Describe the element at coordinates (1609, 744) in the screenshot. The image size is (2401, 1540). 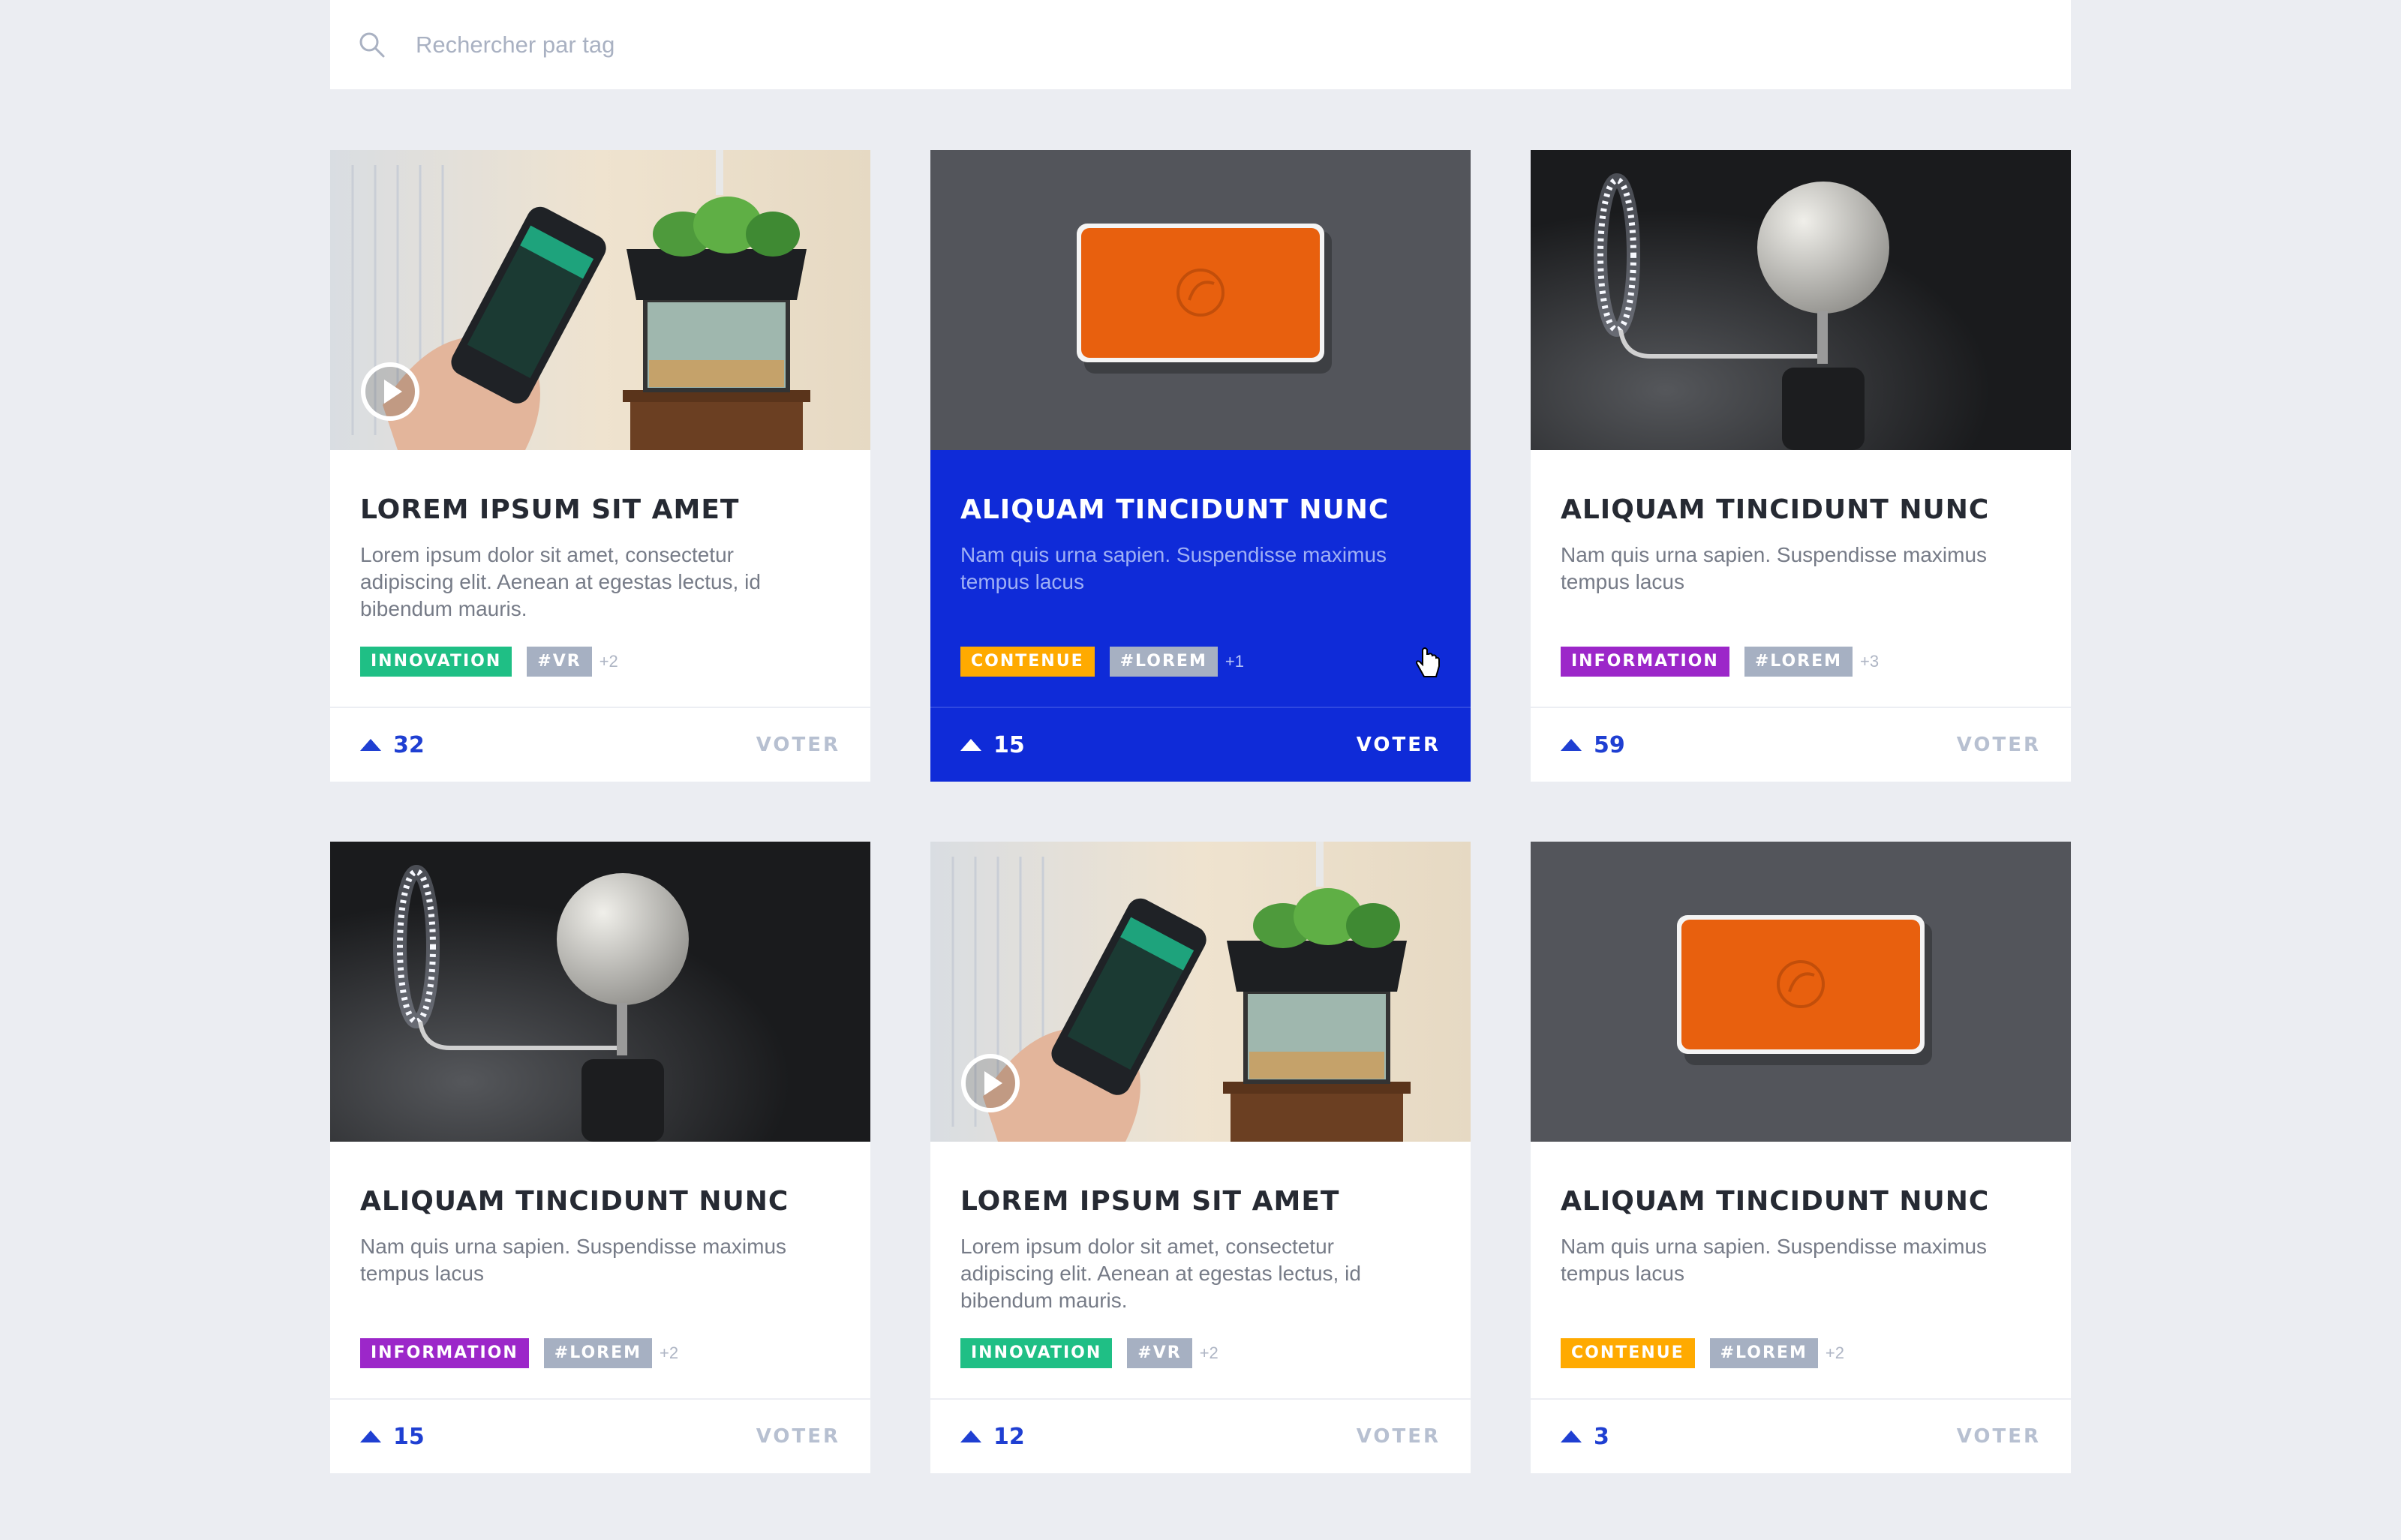
I see `vote-number: 59` at that location.